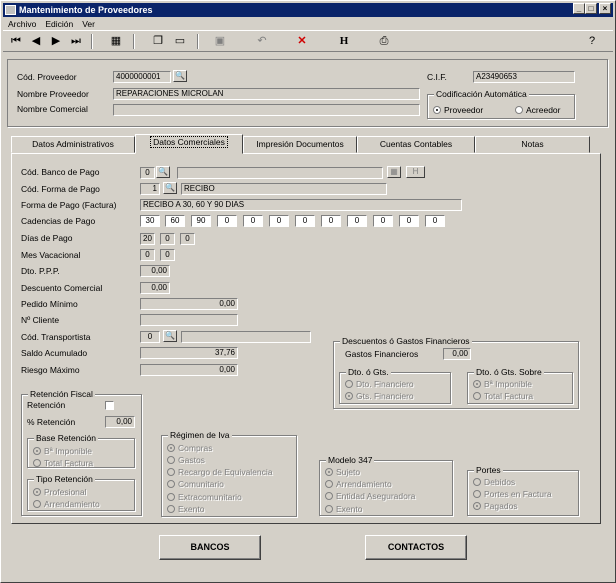 The width and height of the screenshot is (616, 583). What do you see at coordinates (524, 77) in the screenshot?
I see `cif-field: A23490653` at bounding box center [524, 77].